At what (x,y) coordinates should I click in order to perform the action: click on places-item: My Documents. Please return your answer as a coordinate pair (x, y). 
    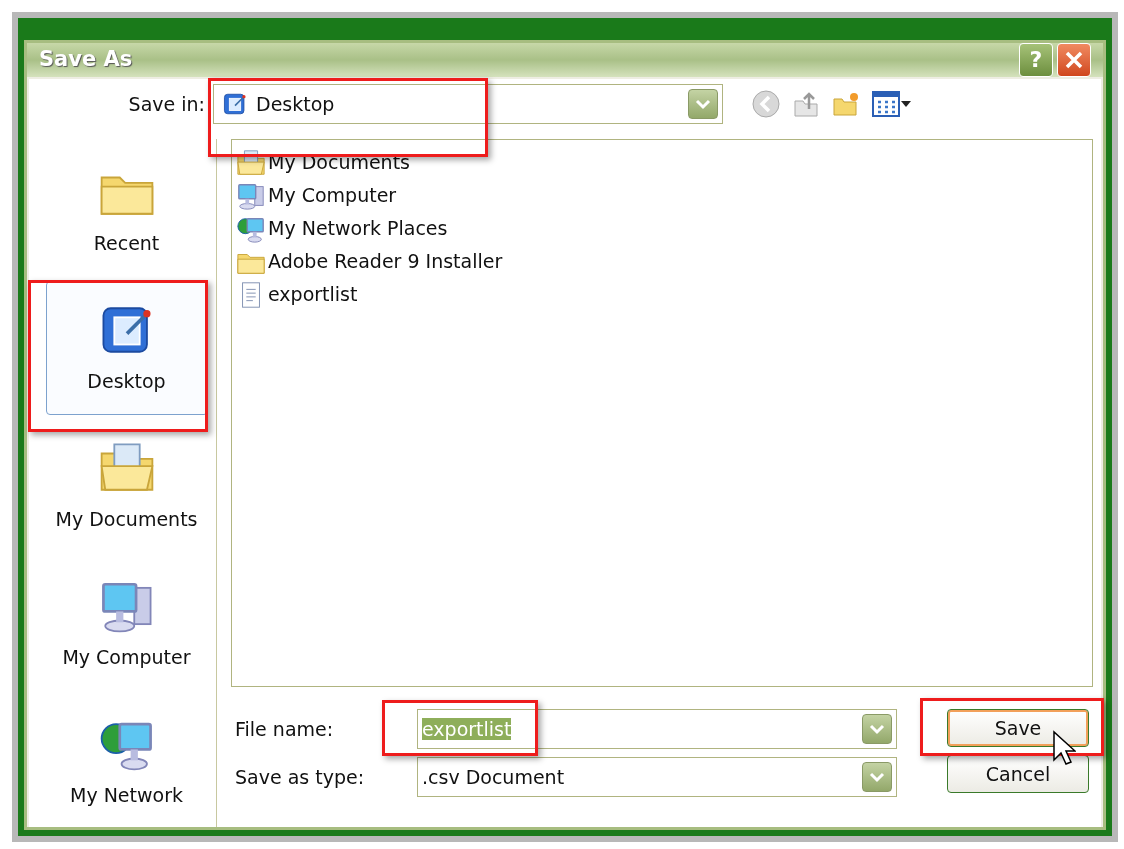
    Looking at the image, I should click on (126, 486).